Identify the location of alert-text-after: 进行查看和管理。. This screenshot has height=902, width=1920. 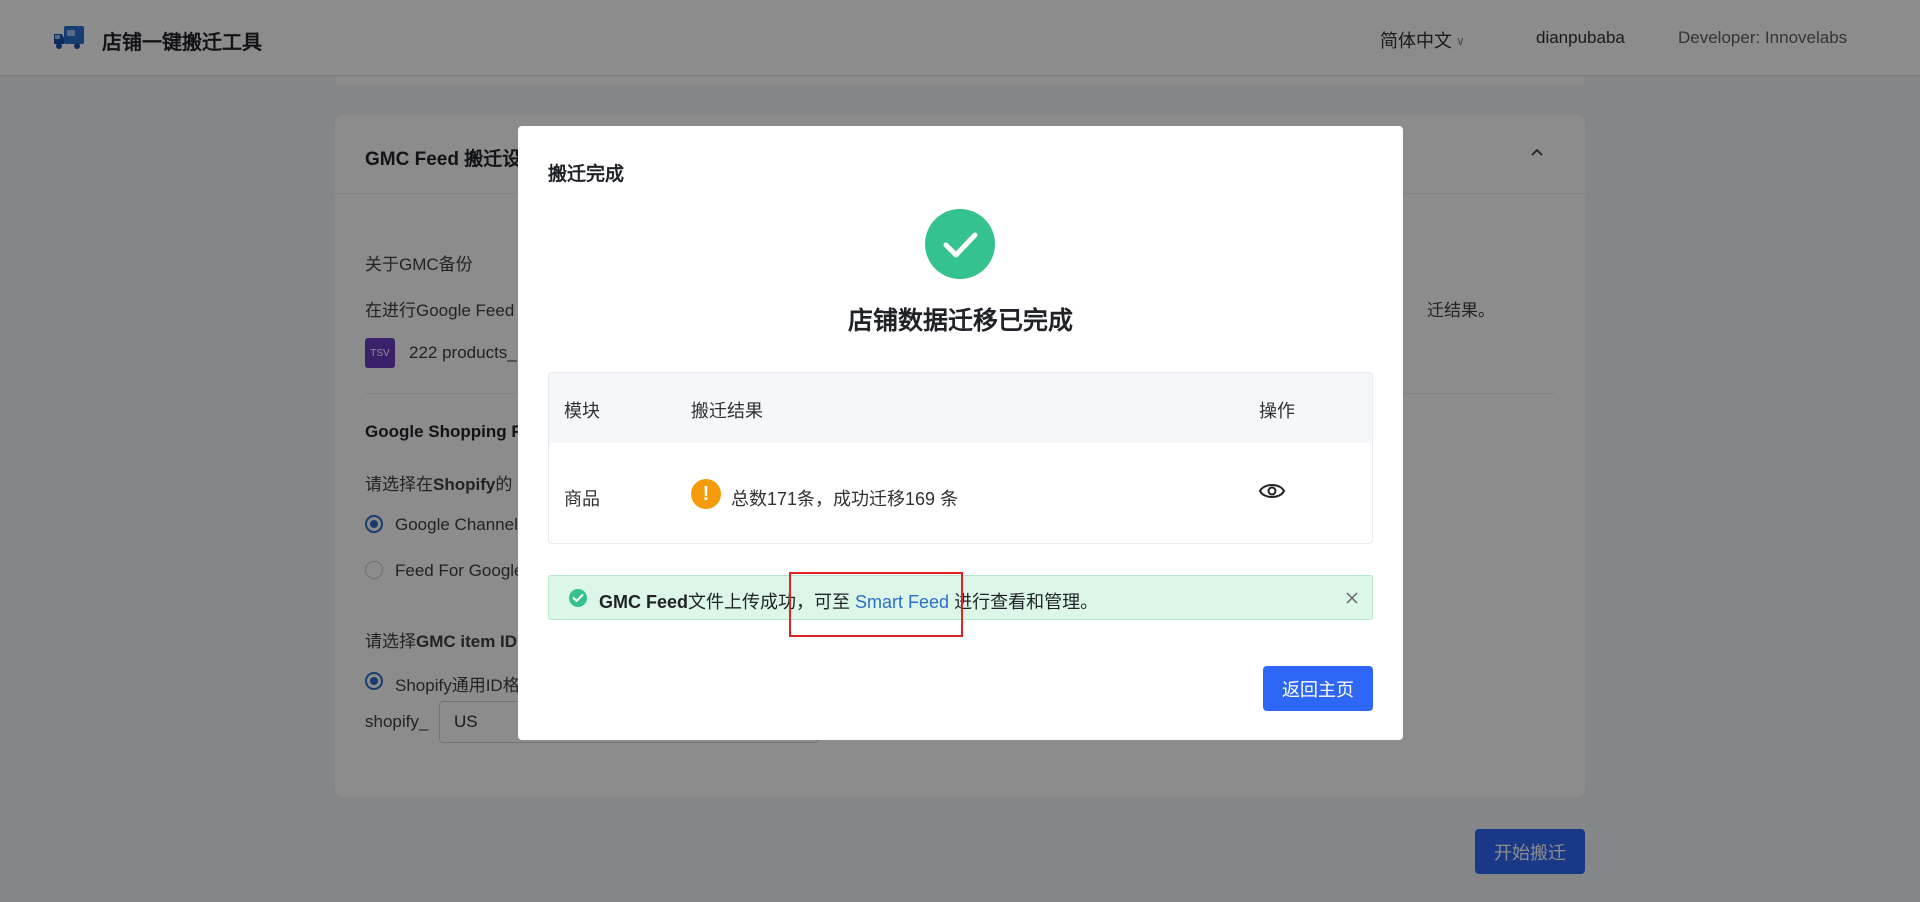
(1024, 602).